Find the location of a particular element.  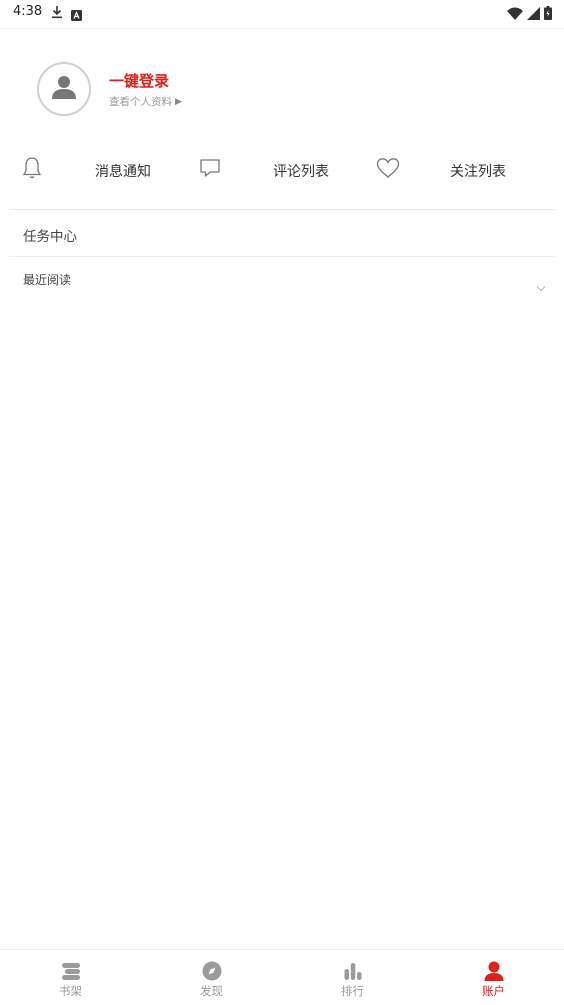

one-click-login-button: 一键登录 is located at coordinates (139, 80).